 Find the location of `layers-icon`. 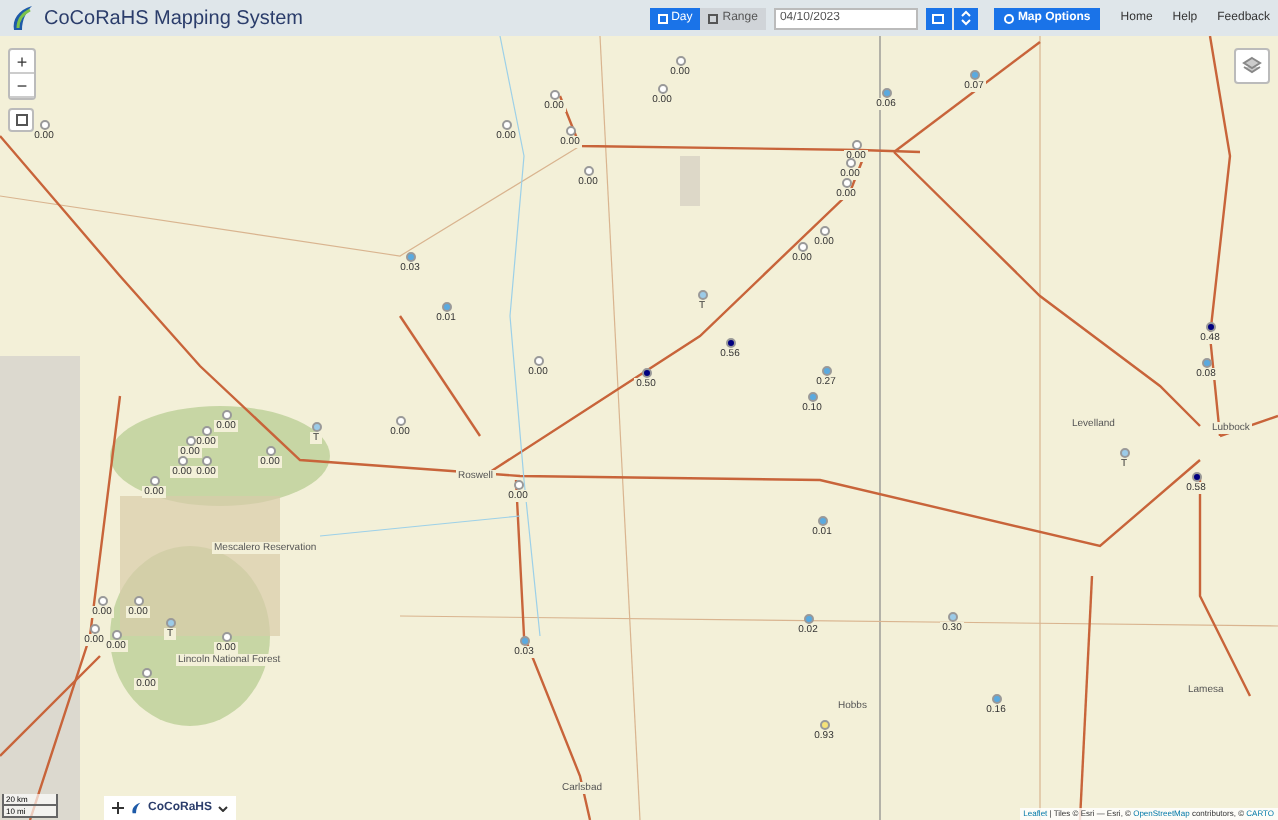

layers-icon is located at coordinates (1252, 66).